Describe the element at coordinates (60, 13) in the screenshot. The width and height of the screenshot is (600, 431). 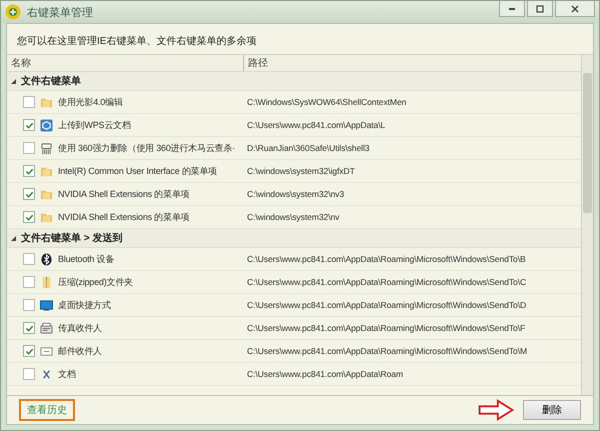
I see `window-title: 右键菜单管理` at that location.